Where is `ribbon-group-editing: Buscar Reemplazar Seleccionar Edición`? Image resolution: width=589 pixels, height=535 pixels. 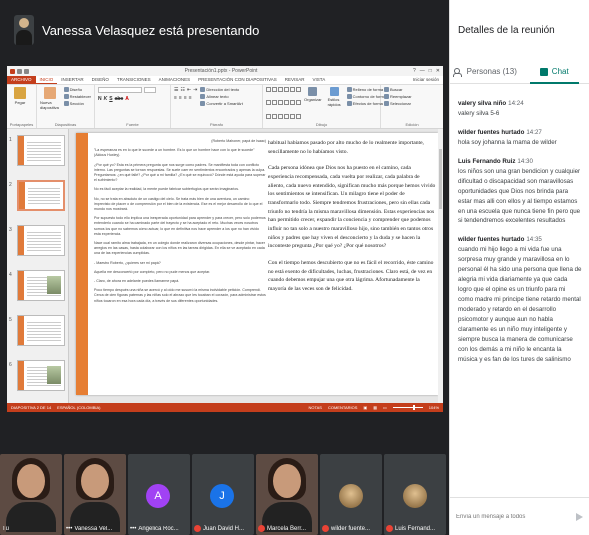
ribbon-group-editing: Buscar Reemplazar Seleccionar Edición is located at coordinates (412, 106).